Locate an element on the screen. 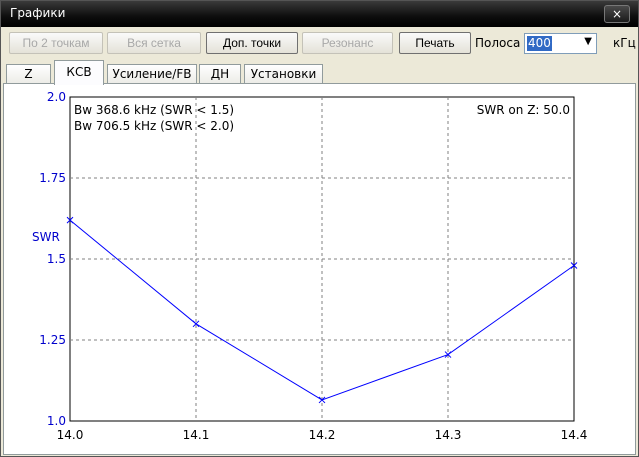  y-tick-label: 1.25 is located at coordinates (52, 340).